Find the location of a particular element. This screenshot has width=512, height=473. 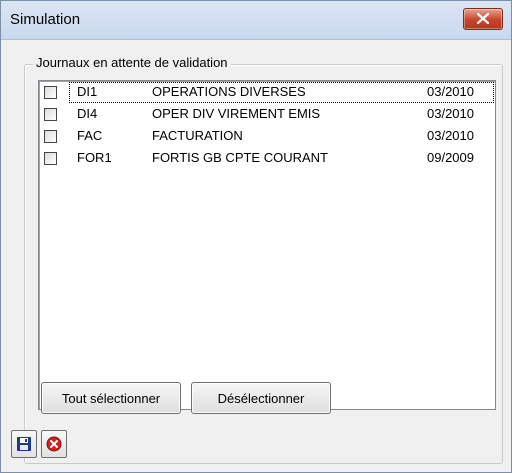

close-icon is located at coordinates (483, 18).